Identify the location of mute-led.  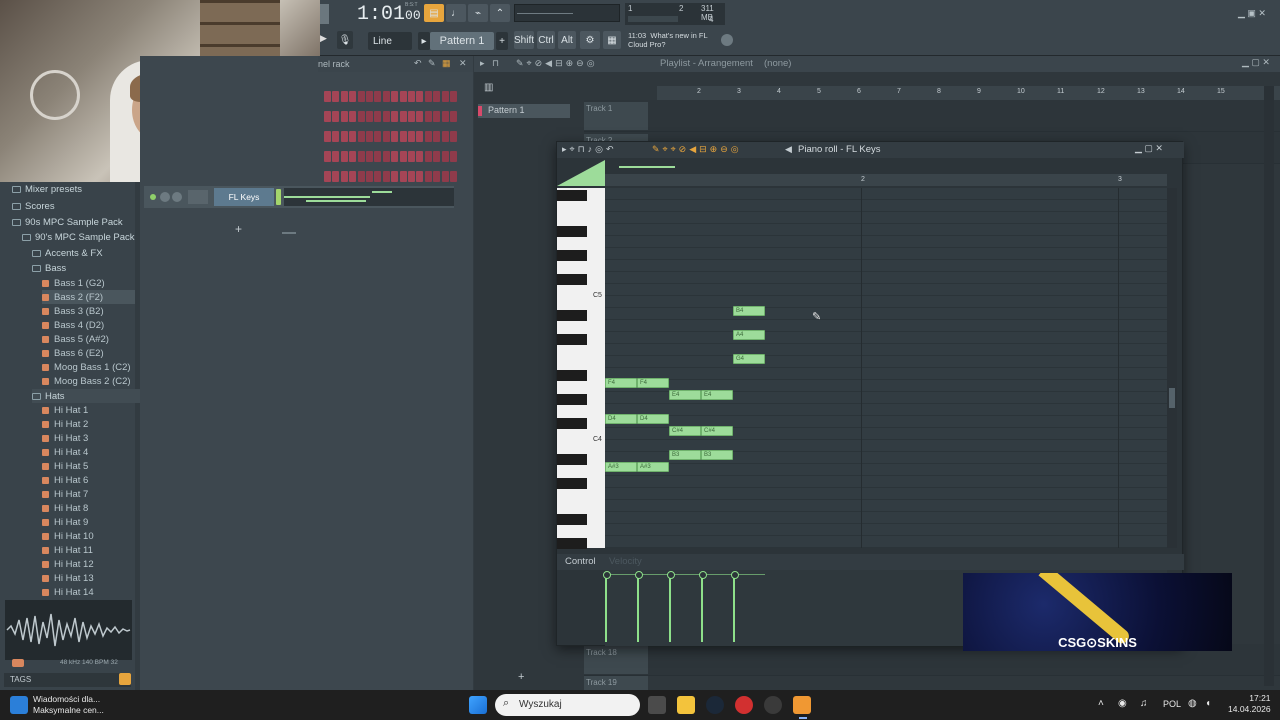
(153, 197).